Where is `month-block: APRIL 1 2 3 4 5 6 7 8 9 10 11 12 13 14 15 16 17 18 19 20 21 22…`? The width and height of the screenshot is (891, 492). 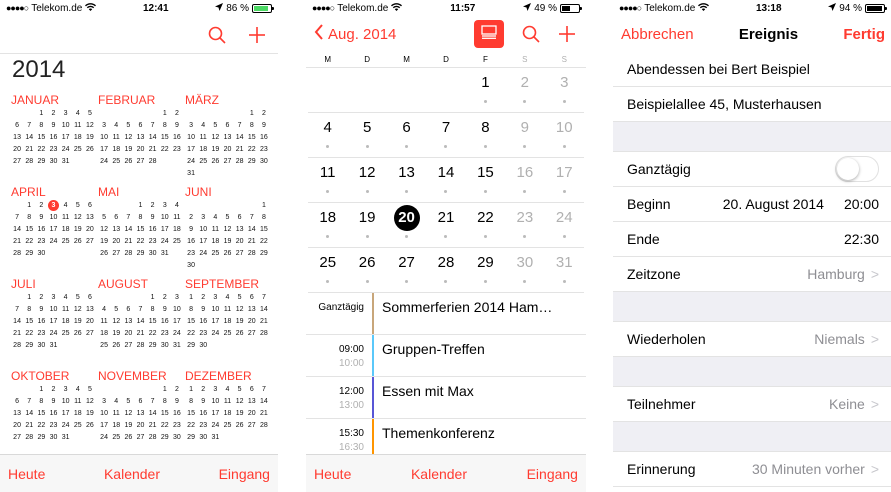 month-block: APRIL 1 2 3 4 5 6 7 8 9 10 11 12 13 14 15 16 17 18 19 20 21 22… is located at coordinates (53, 228).